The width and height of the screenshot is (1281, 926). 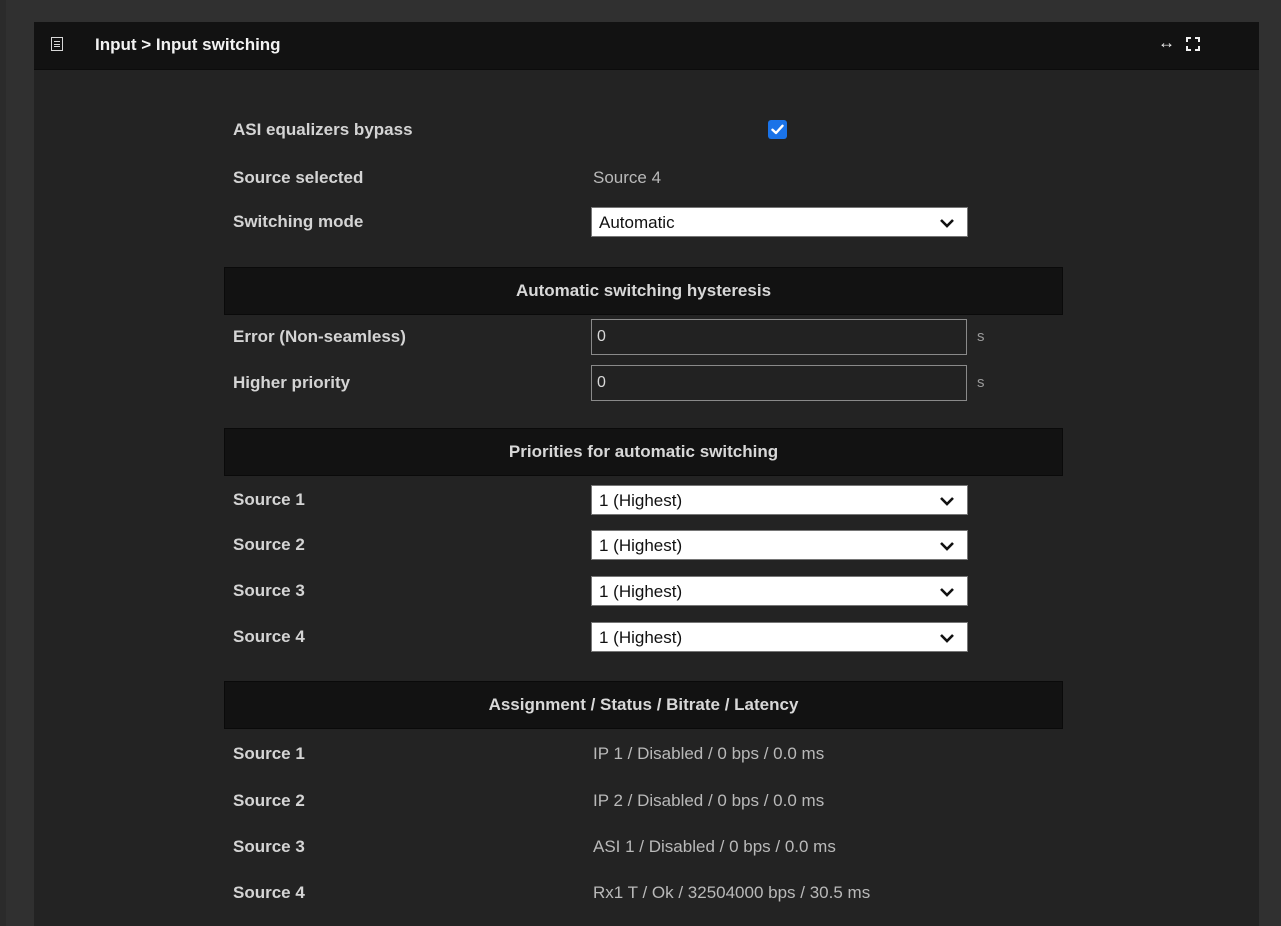 What do you see at coordinates (269, 753) in the screenshot?
I see `status-source-label: Source 1` at bounding box center [269, 753].